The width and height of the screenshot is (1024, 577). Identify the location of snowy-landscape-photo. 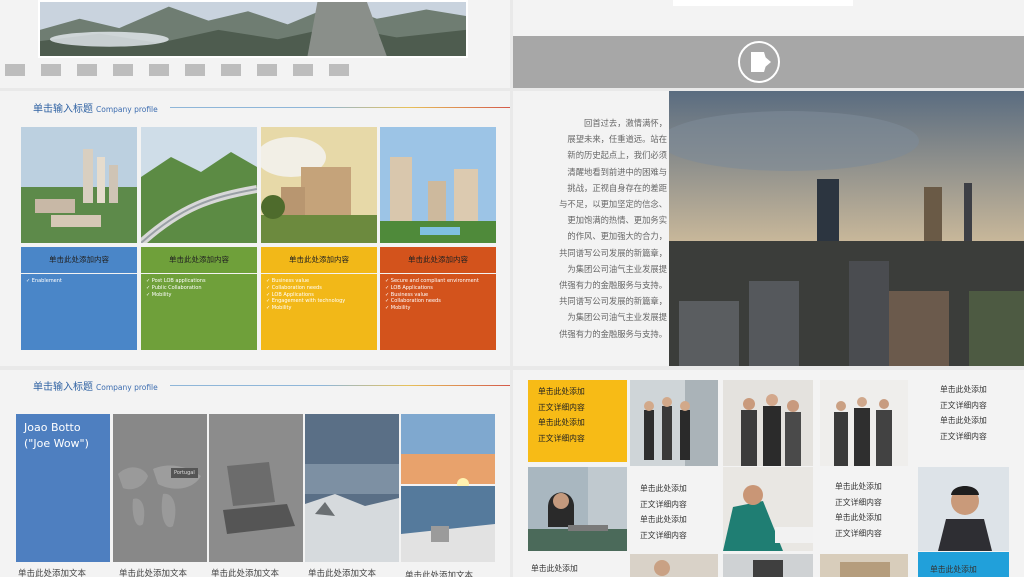
(352, 488).